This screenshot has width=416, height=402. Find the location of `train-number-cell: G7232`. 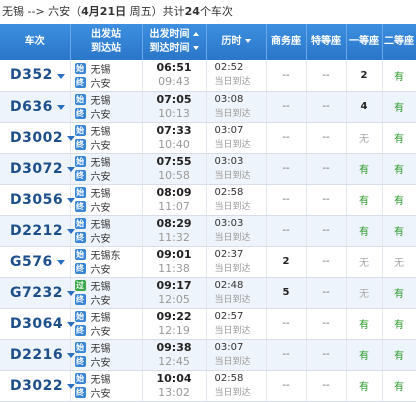

train-number-cell: G7232 is located at coordinates (37, 293).